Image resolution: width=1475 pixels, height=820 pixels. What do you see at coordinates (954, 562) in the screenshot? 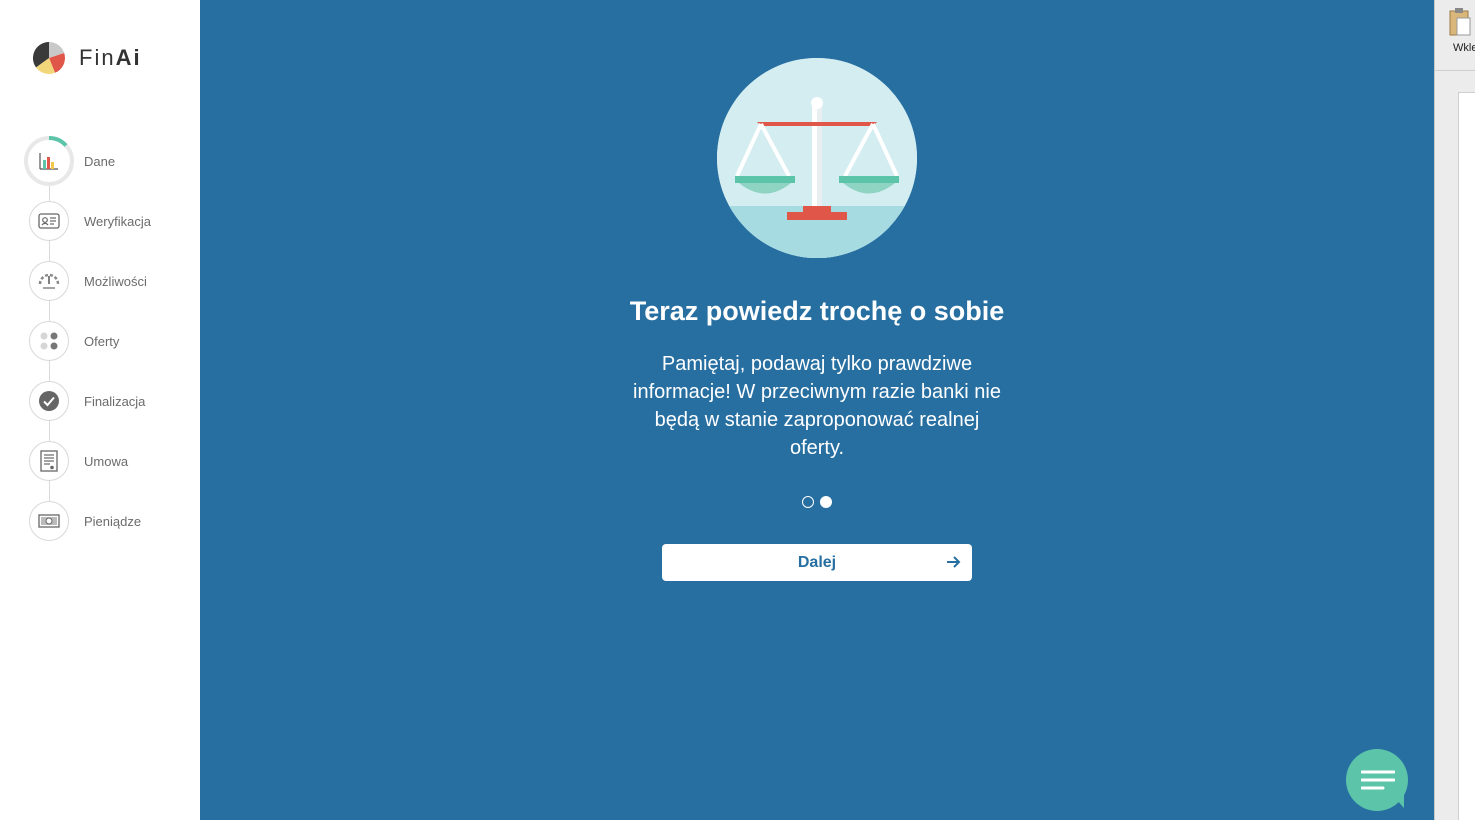
I see `arrow-right-icon` at bounding box center [954, 562].